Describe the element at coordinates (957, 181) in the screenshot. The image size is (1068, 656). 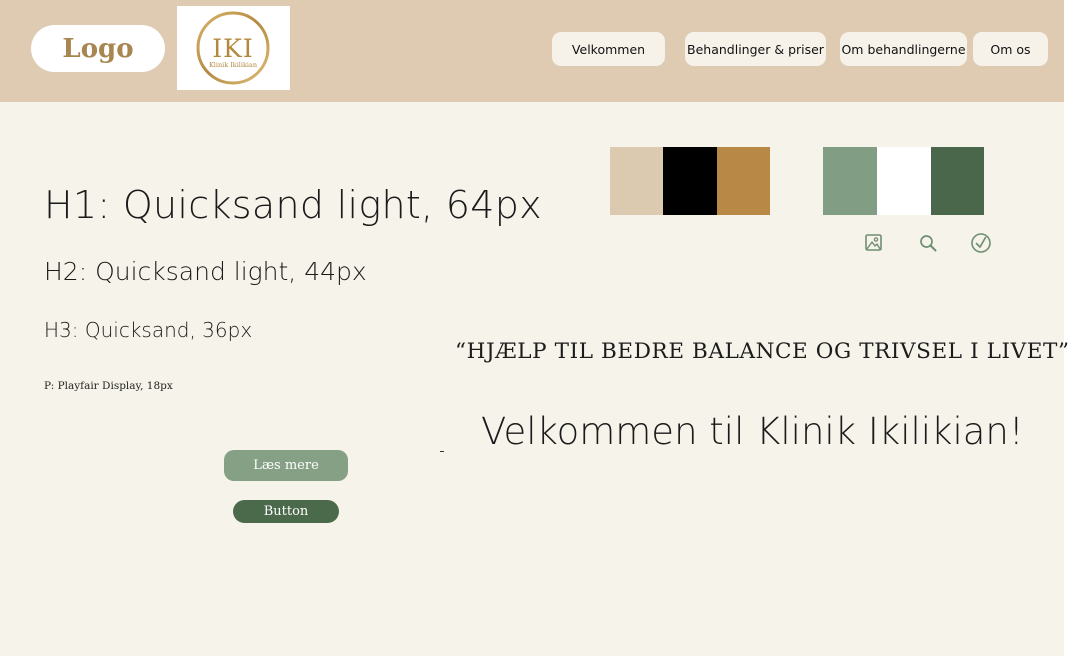
I see `swatch-forest` at that location.